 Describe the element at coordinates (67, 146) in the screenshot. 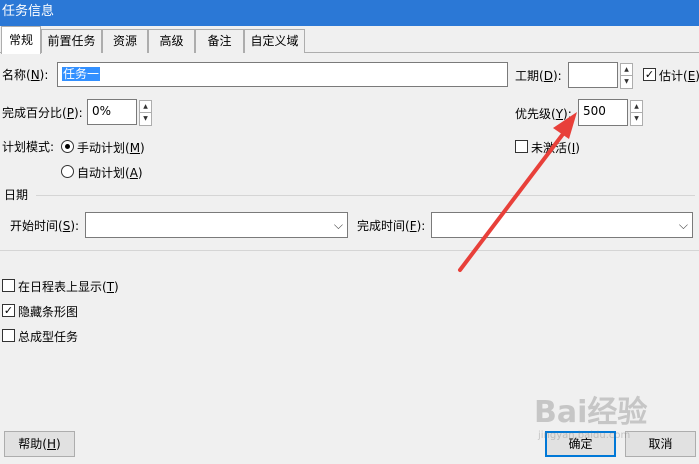

I see `manual-schedule-radio` at that location.